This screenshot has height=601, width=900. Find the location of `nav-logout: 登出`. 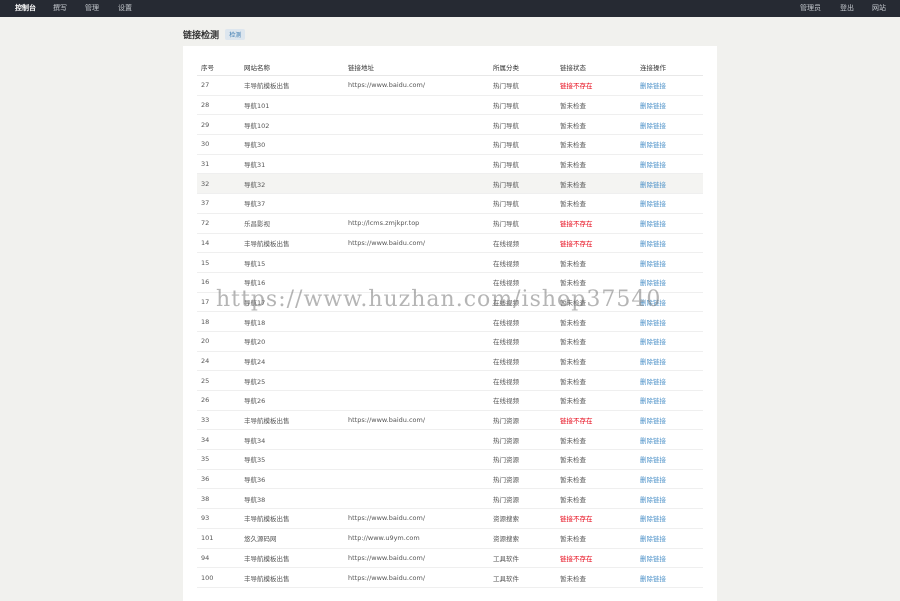

nav-logout: 登出 is located at coordinates (847, 8).